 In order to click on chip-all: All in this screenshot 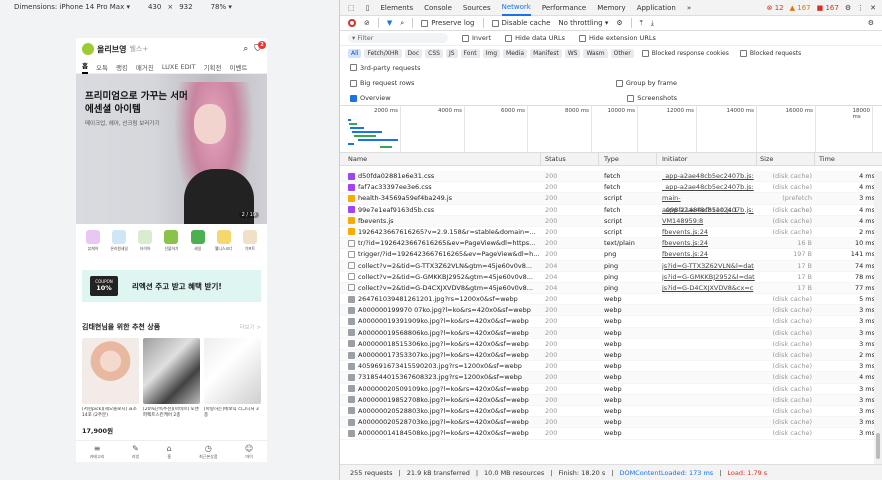, I will do `click(355, 53)`.